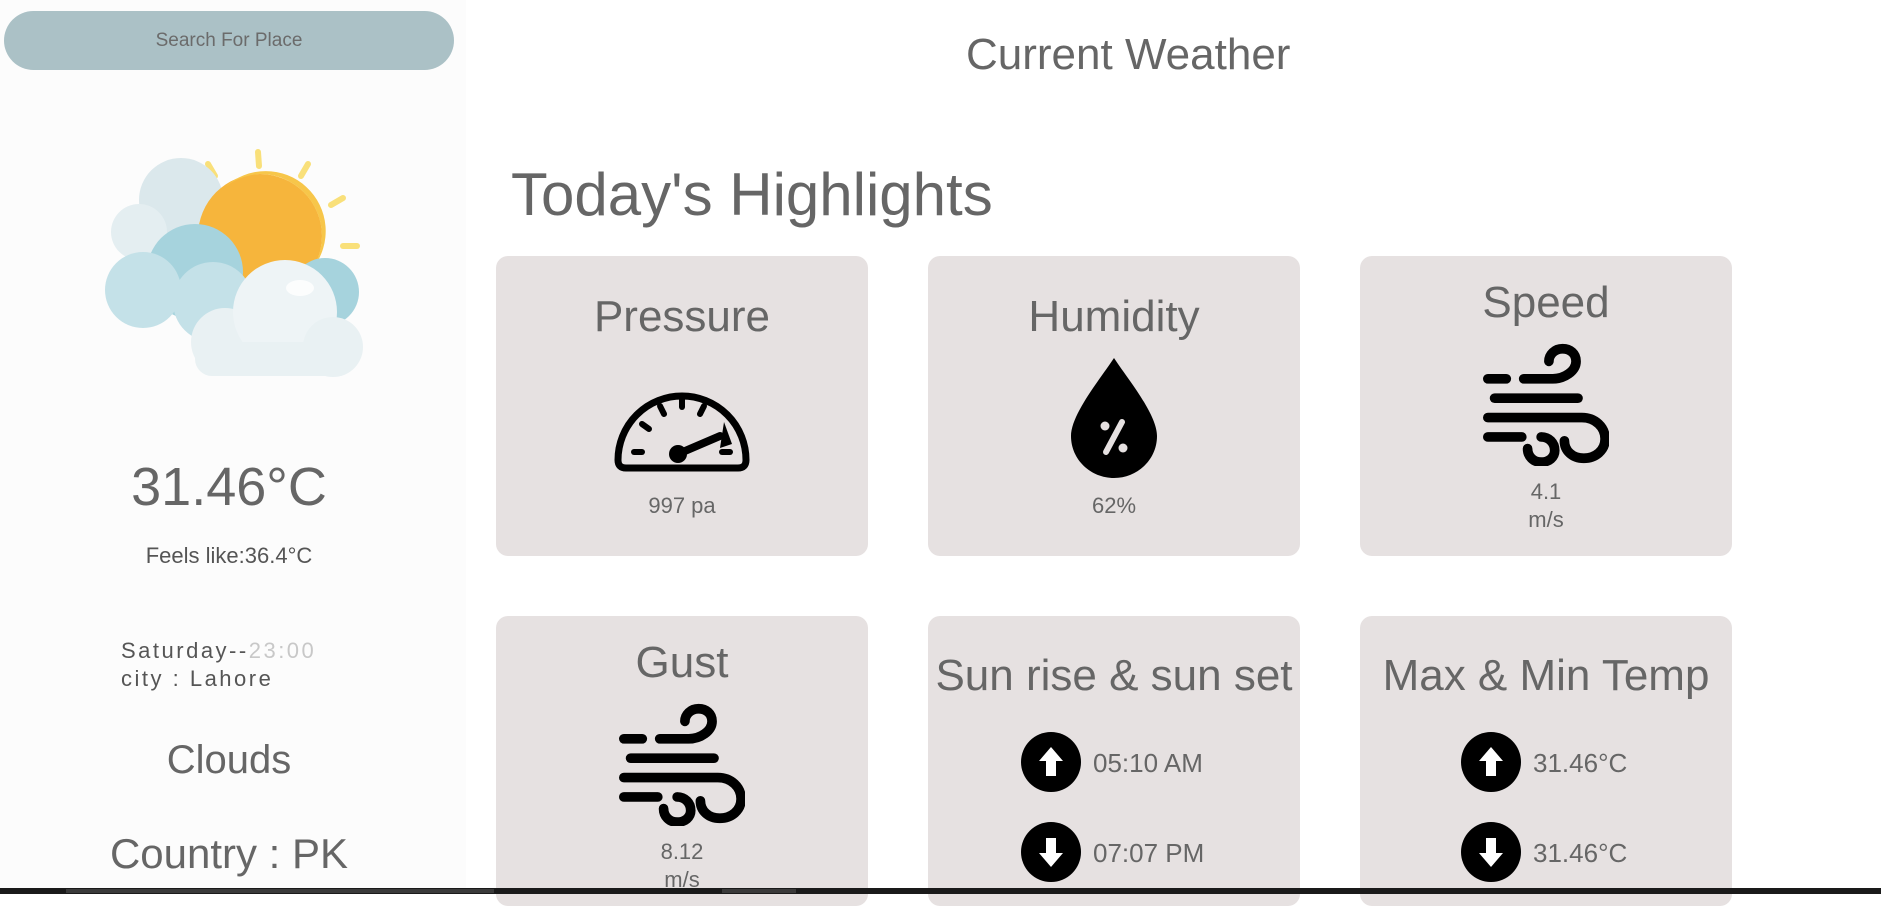 The image size is (1881, 906). I want to click on min-temp-row: 31.46°C, so click(1546, 852).